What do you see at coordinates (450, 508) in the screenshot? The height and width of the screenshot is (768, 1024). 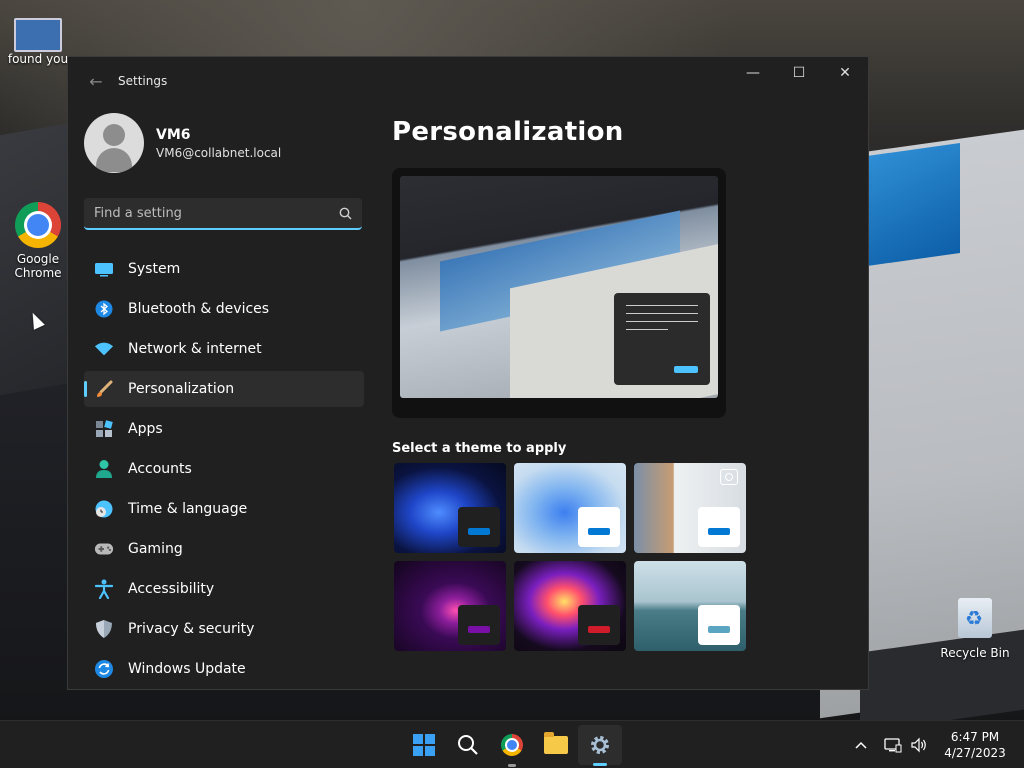 I see `theme-dark-bloom` at bounding box center [450, 508].